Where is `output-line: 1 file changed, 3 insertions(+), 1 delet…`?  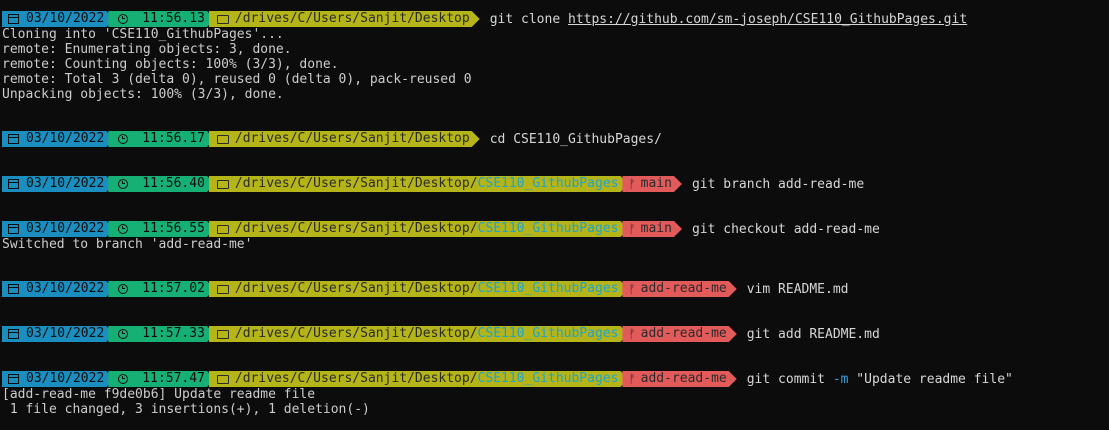
output-line: 1 file changed, 3 insertions(+), 1 delet… is located at coordinates (186, 409).